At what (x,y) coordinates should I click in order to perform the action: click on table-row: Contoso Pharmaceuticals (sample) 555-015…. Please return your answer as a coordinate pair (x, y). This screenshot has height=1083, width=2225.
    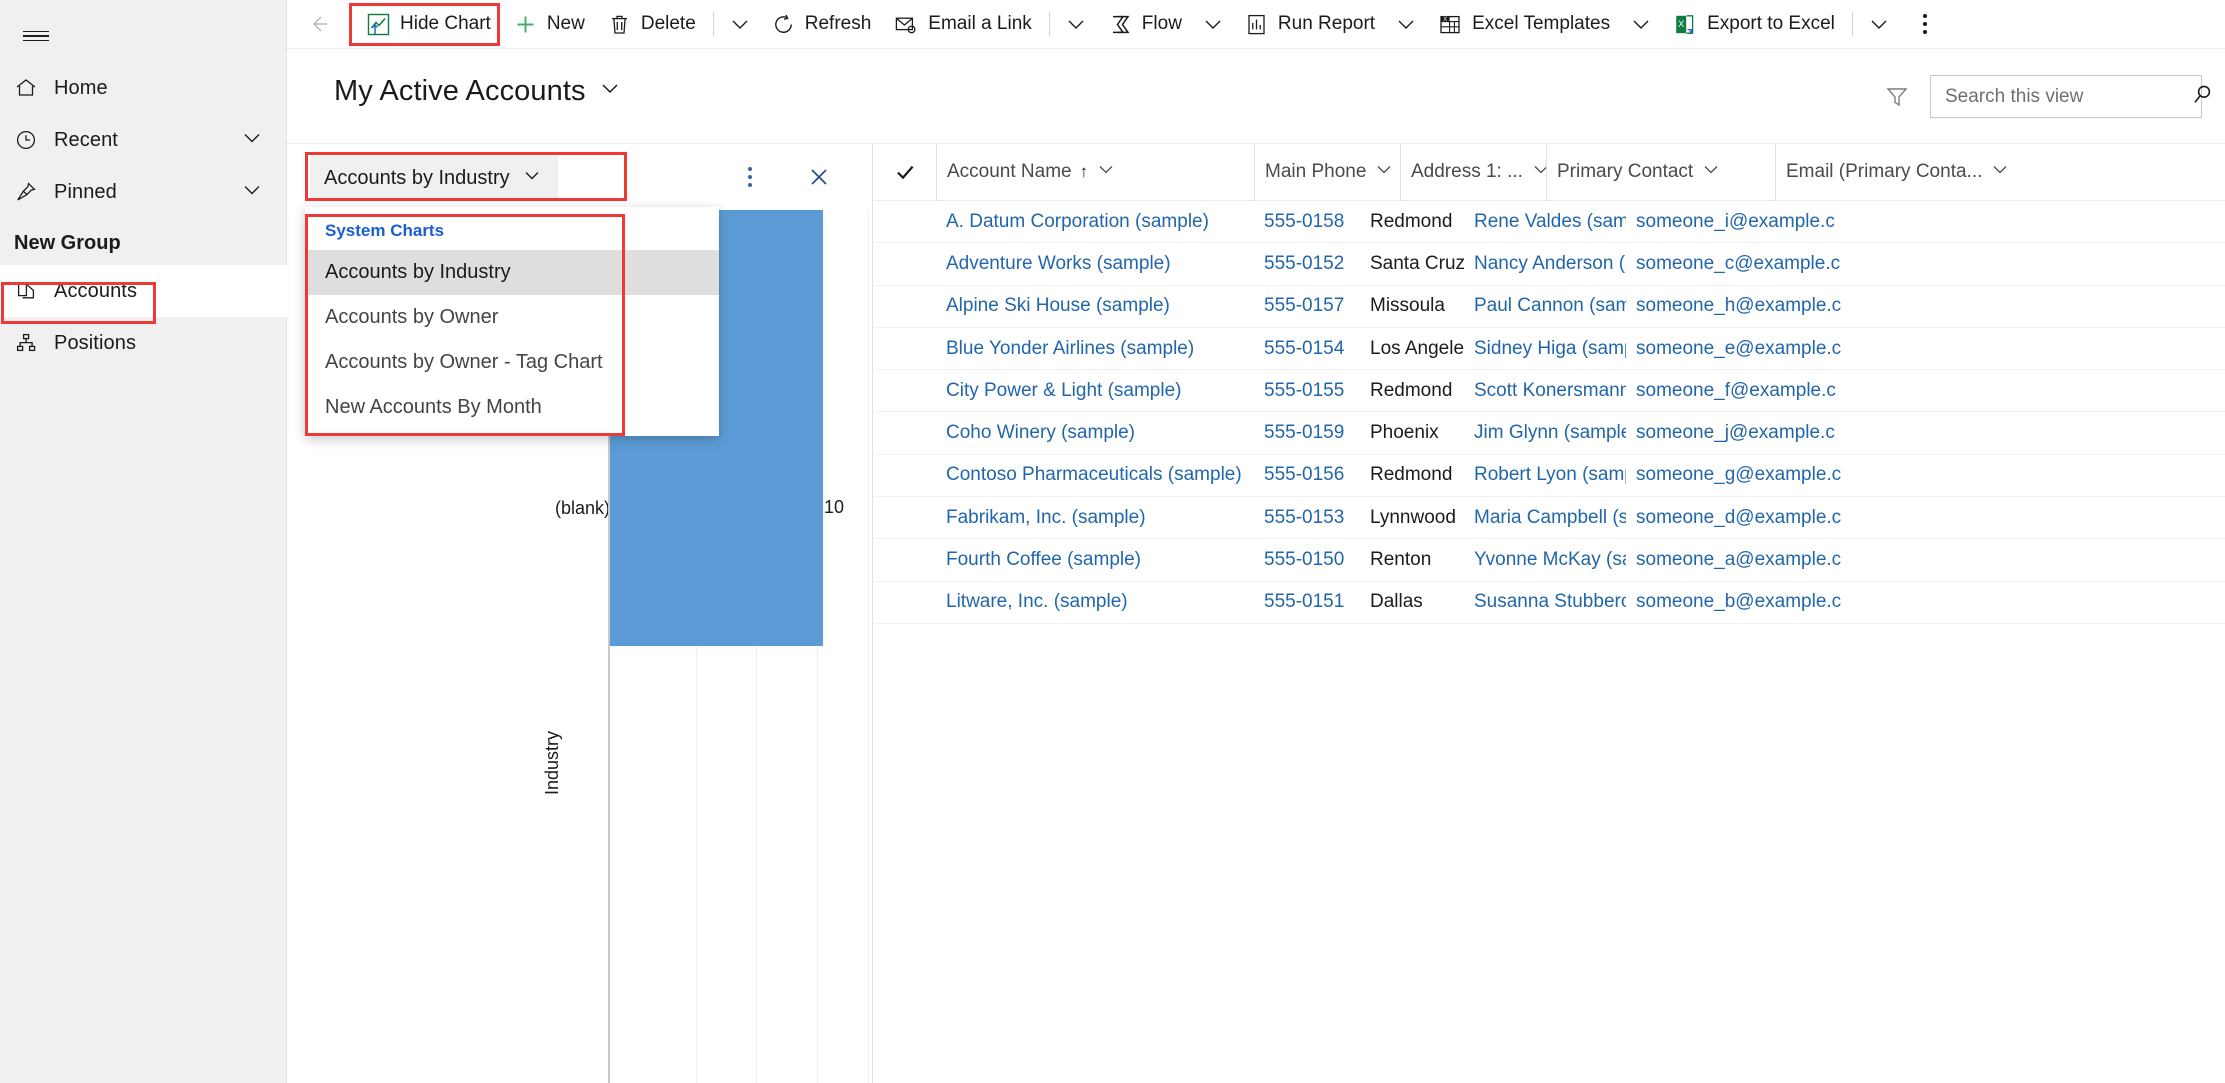
    Looking at the image, I should click on (1549, 476).